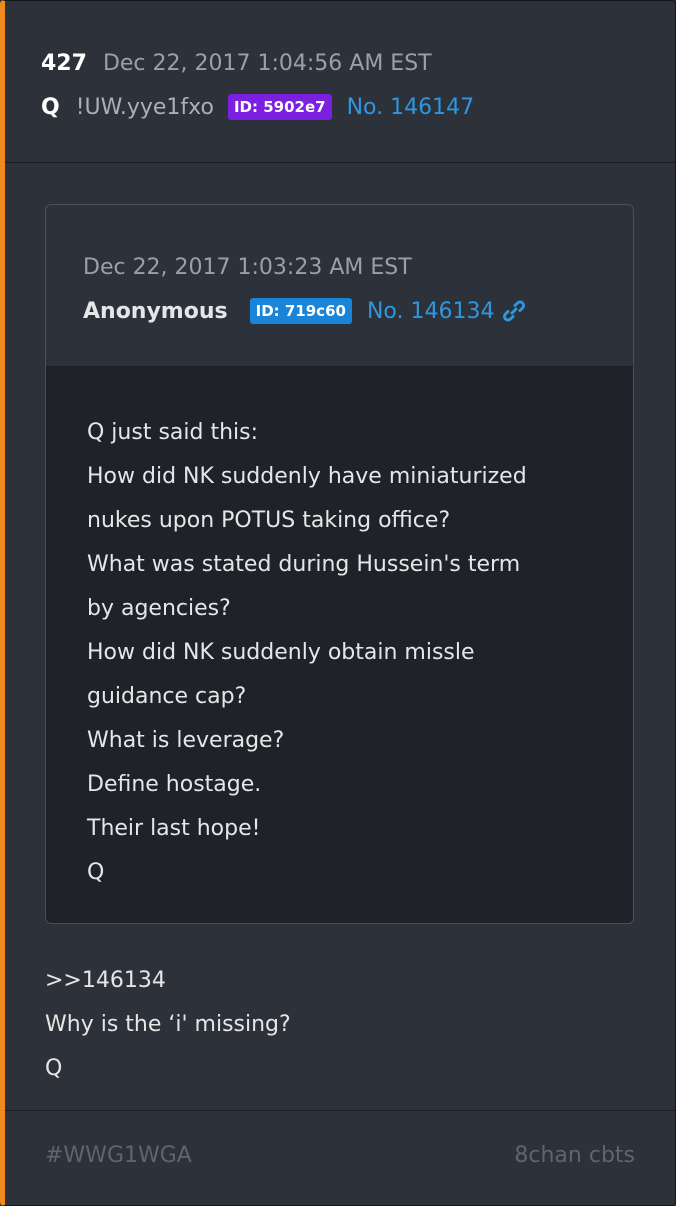  I want to click on quoted-author-row: Anonymous ID: 719c60 No. 146134, so click(304, 311).